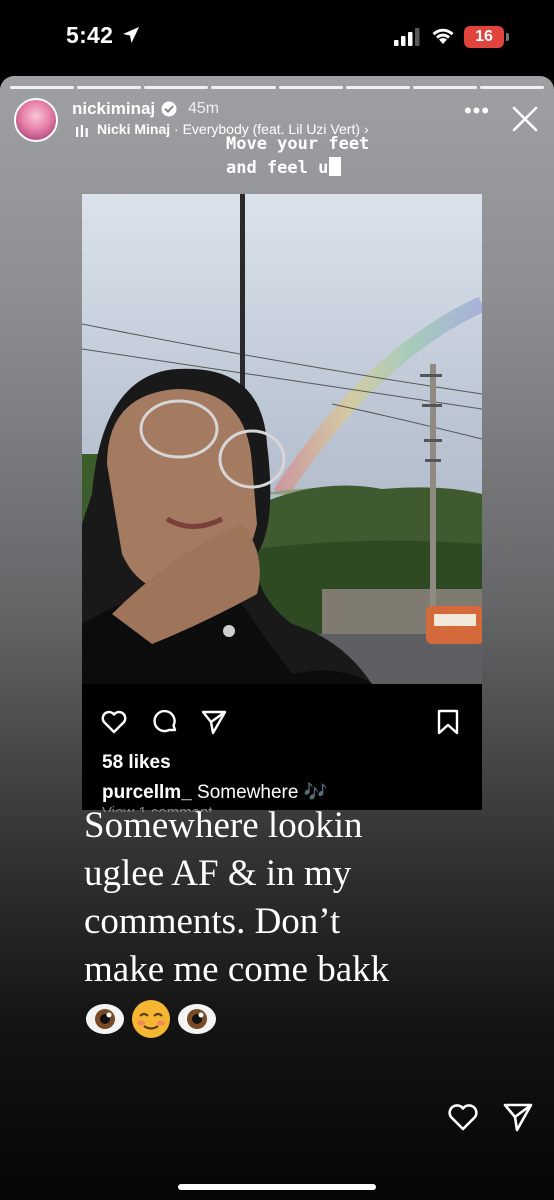 This screenshot has height=1200, width=554. What do you see at coordinates (335, 166) in the screenshot?
I see `lyrics-cursor` at bounding box center [335, 166].